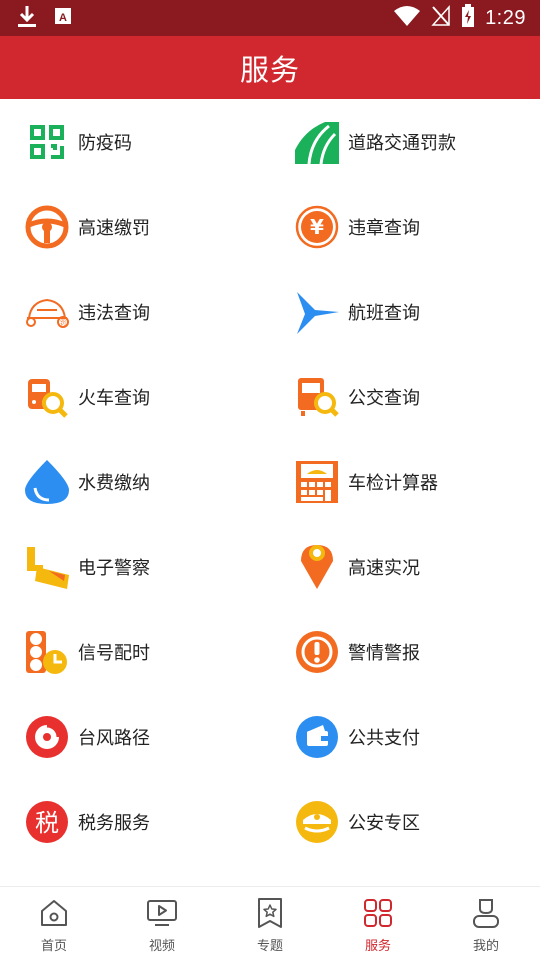  What do you see at coordinates (441, 18) in the screenshot?
I see `no-signal-icon` at bounding box center [441, 18].